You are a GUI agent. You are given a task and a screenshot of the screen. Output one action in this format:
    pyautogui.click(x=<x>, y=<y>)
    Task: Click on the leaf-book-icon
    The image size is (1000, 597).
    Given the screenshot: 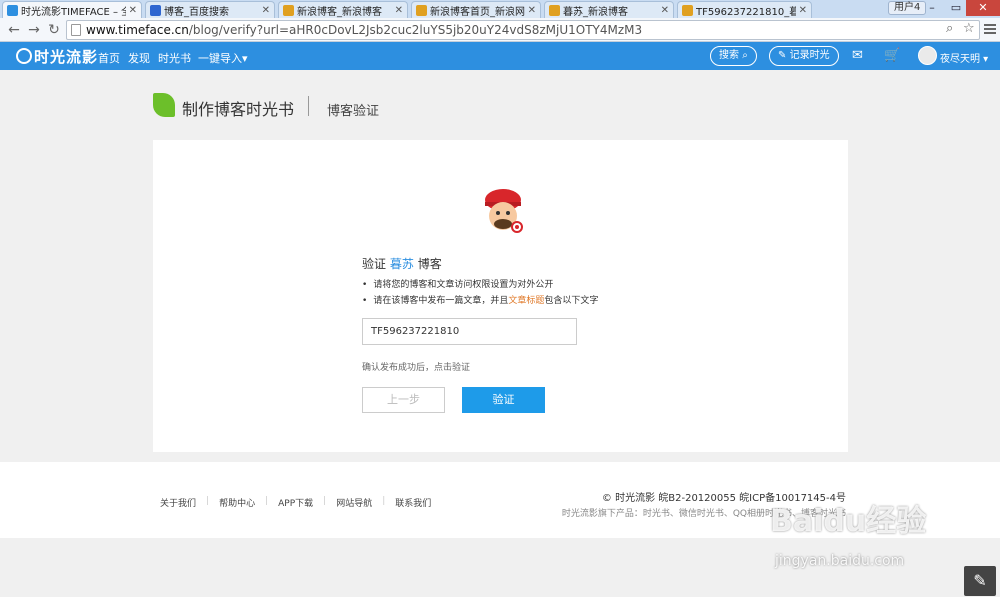 What is the action you would take?
    pyautogui.click(x=164, y=105)
    